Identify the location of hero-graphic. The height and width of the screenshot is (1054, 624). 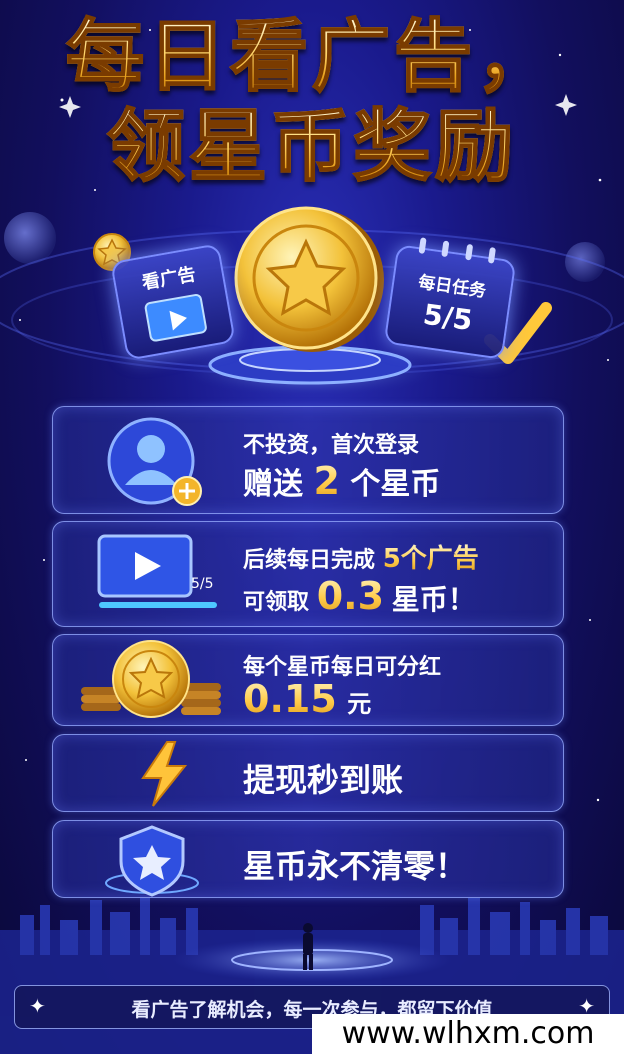
(322, 301).